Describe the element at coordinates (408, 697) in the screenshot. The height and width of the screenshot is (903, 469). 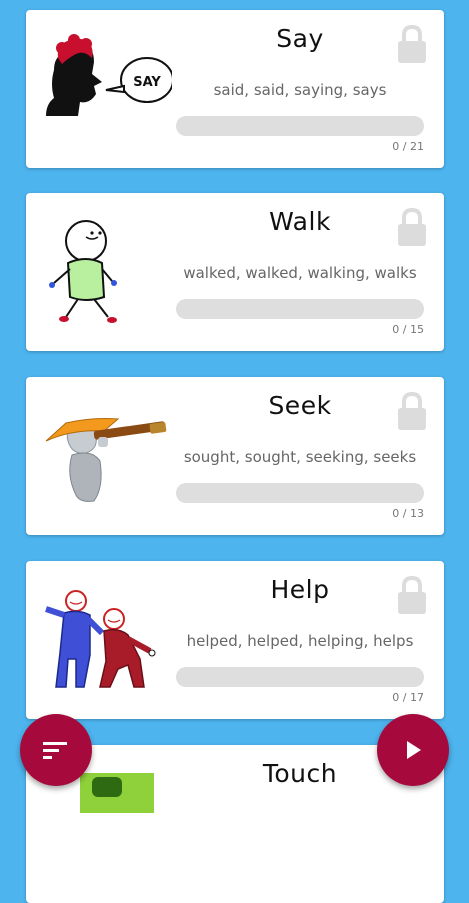
I see `progress-count: 0 / 17` at that location.